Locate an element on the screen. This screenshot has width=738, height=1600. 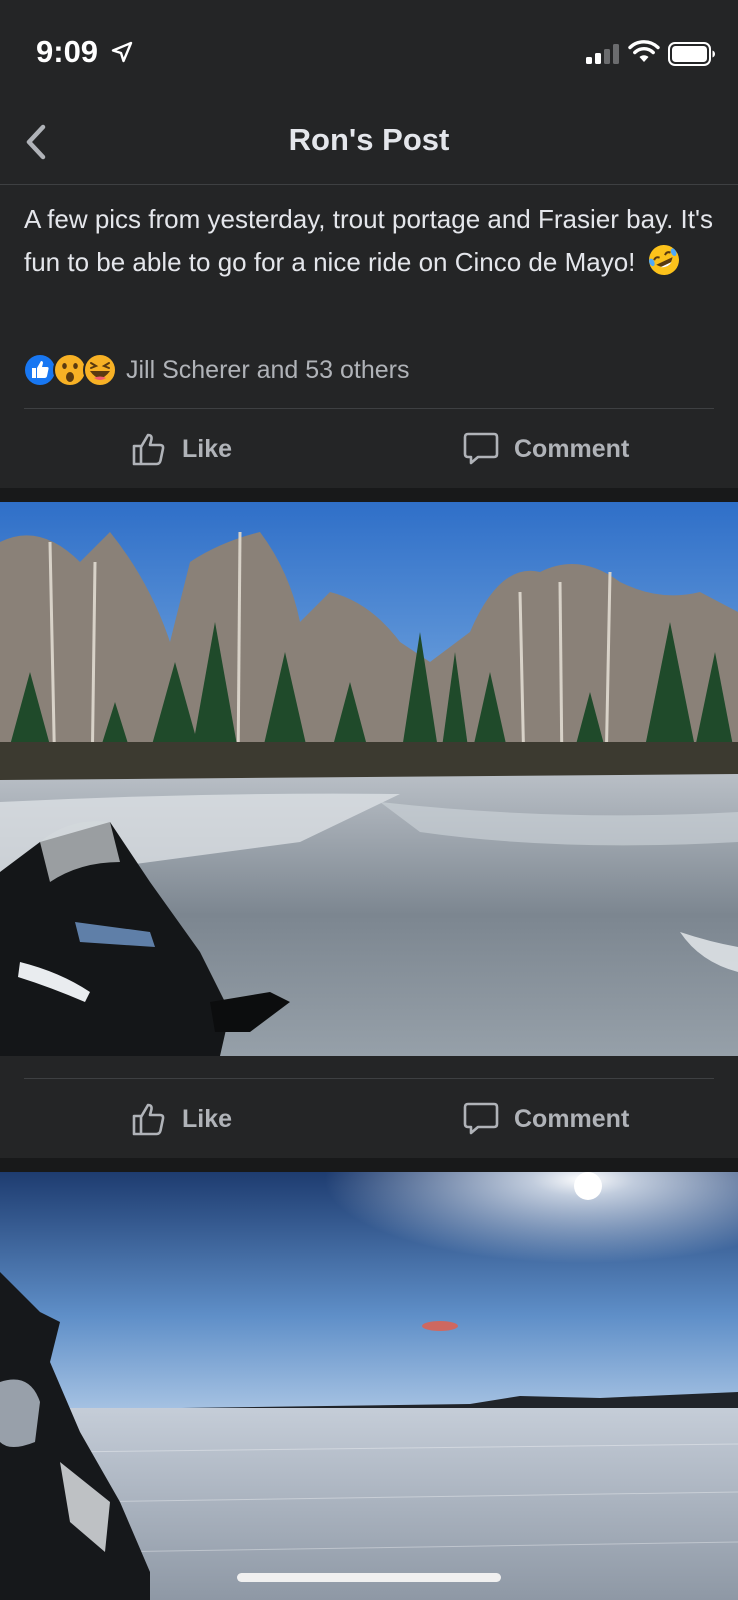
battery-icon is located at coordinates (691, 54).